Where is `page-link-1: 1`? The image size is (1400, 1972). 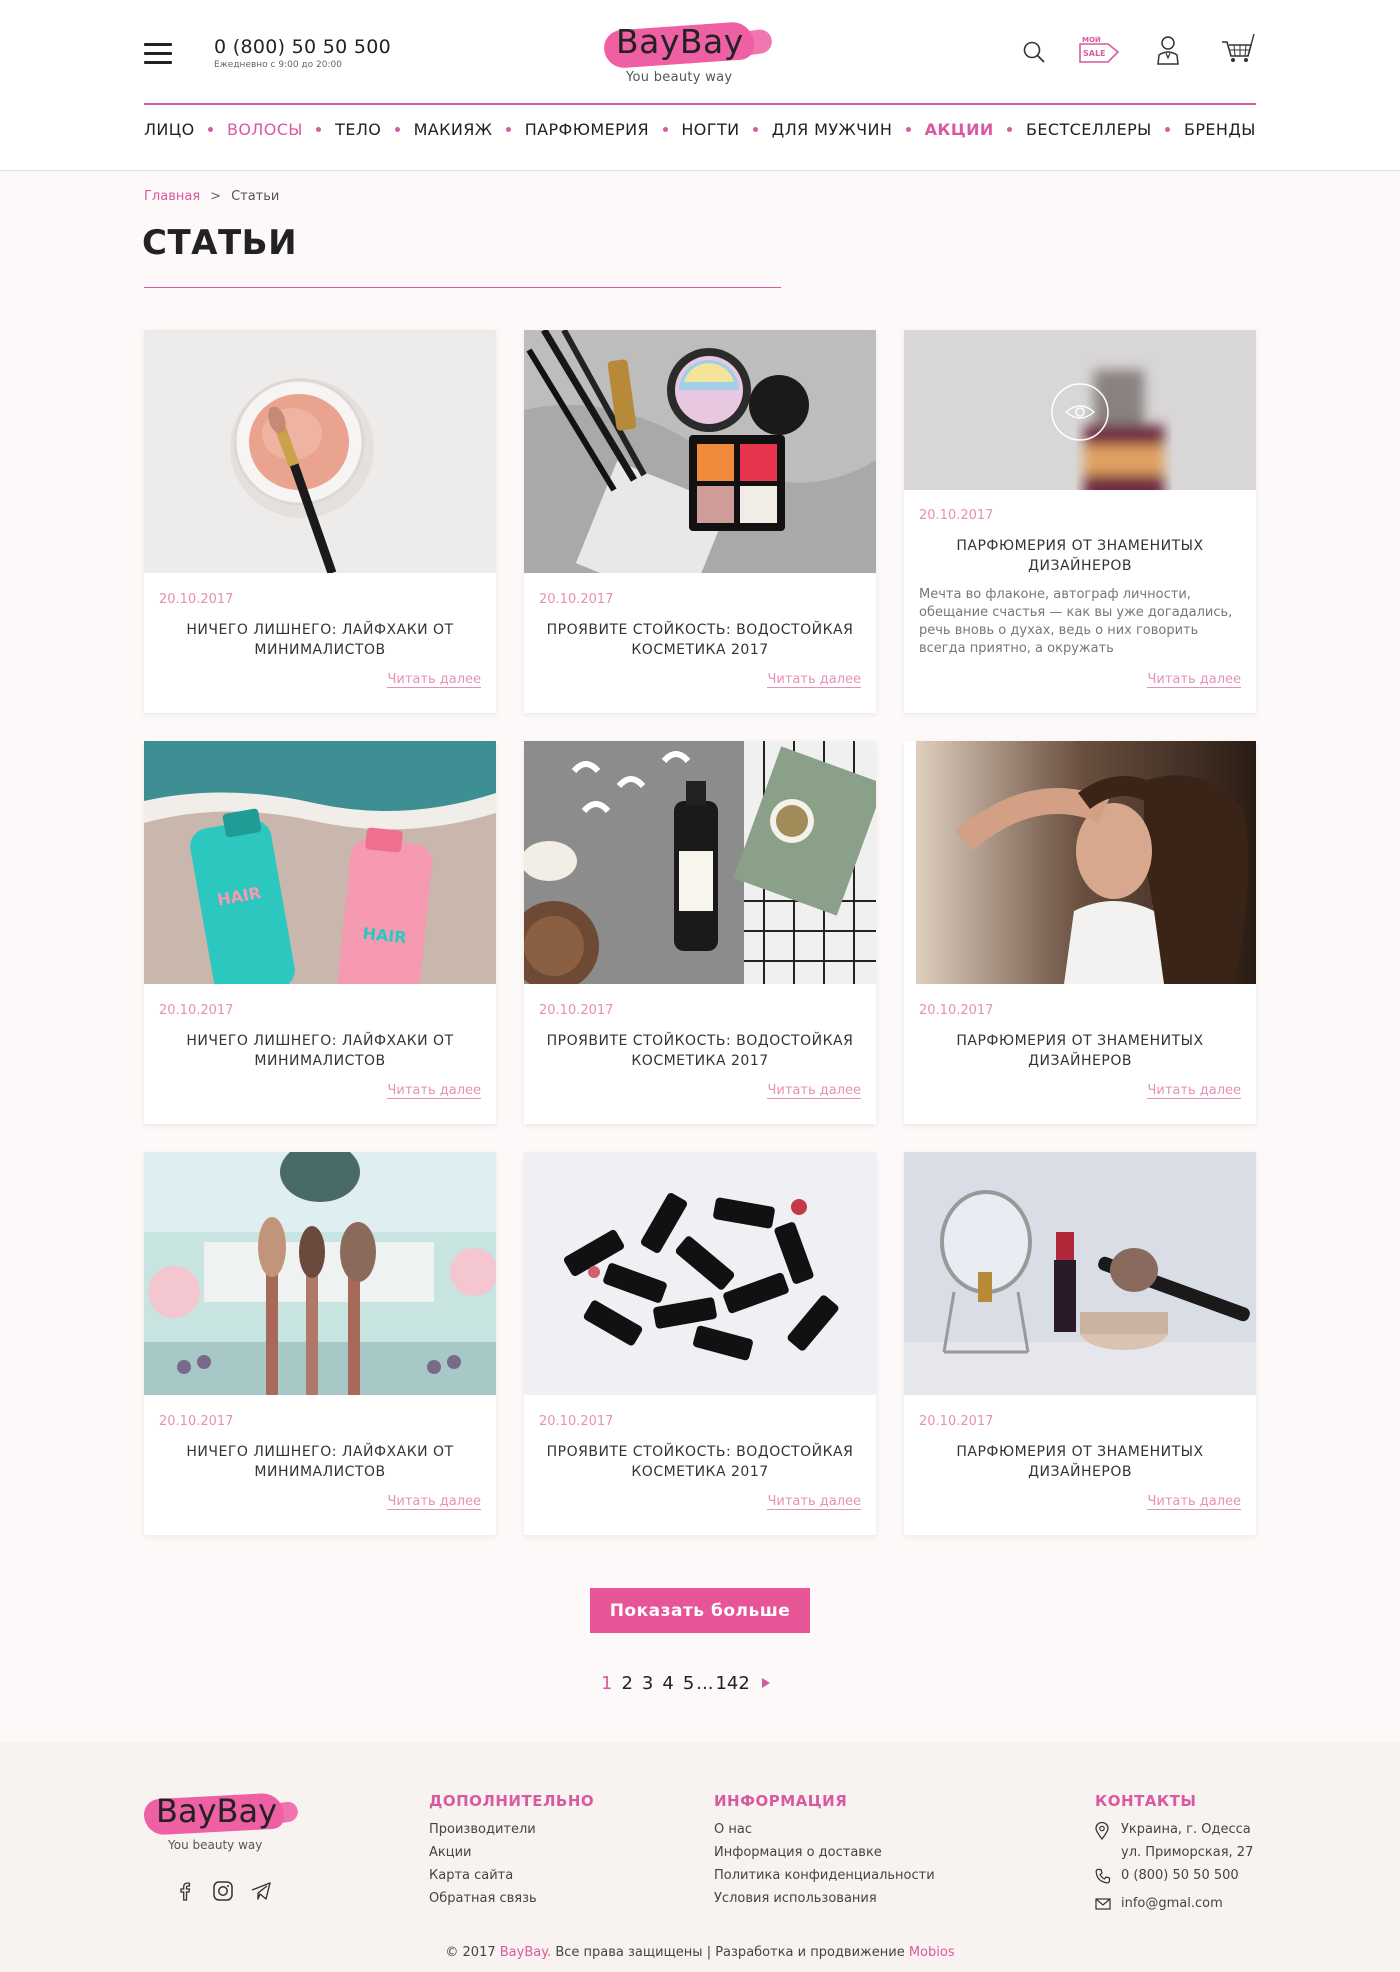
page-link-1: 1 is located at coordinates (606, 1683).